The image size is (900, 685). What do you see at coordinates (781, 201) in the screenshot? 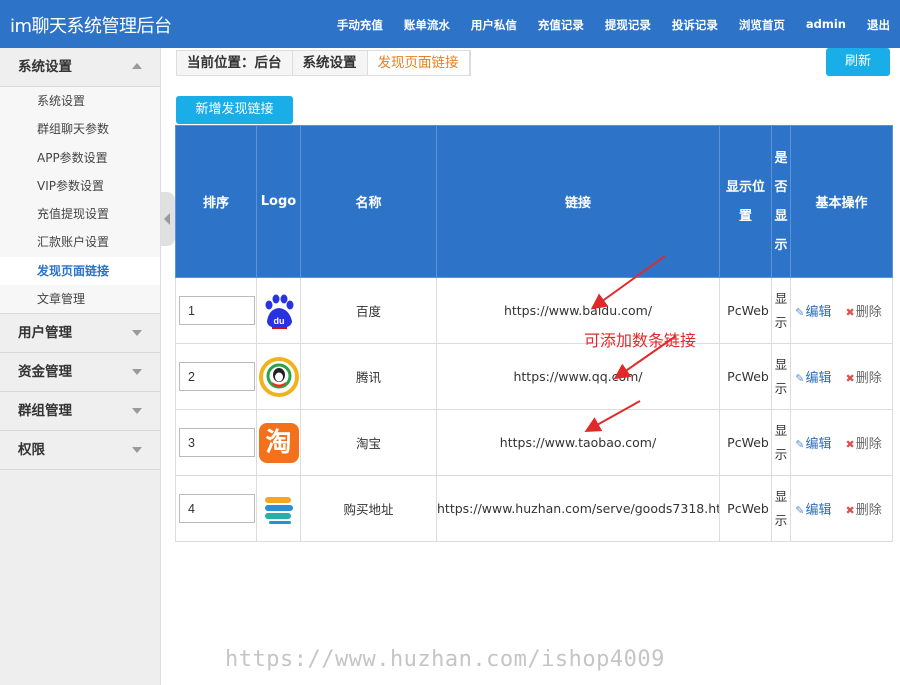
I see `column-header-visible: 是 否 显 示` at bounding box center [781, 201].